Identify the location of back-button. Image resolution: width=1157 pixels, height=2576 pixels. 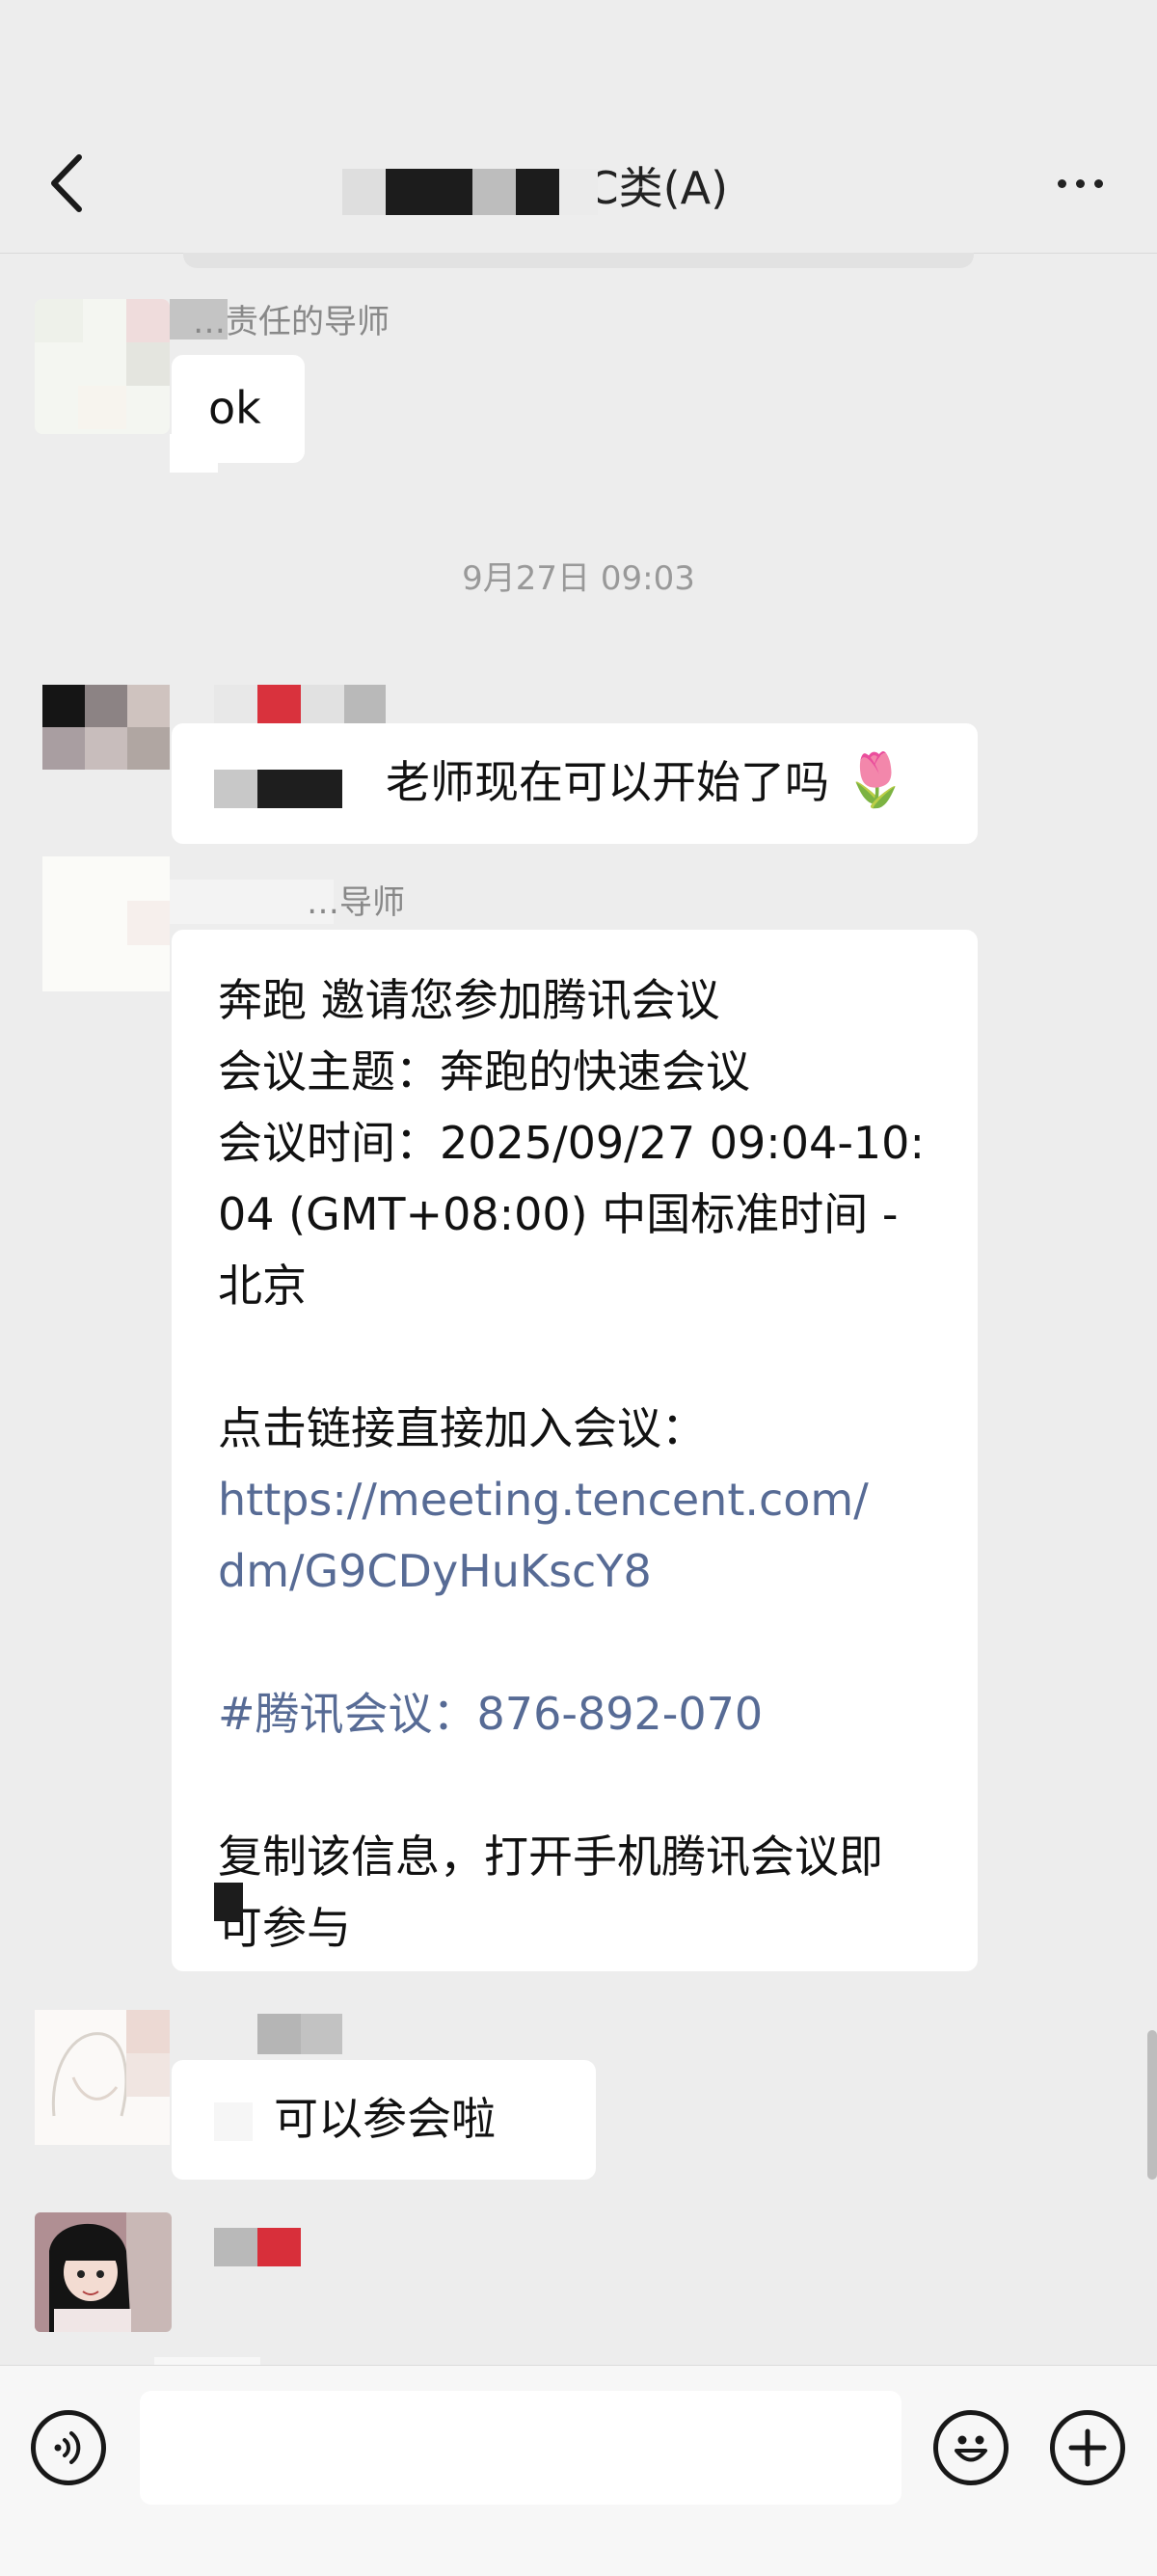
(67, 183).